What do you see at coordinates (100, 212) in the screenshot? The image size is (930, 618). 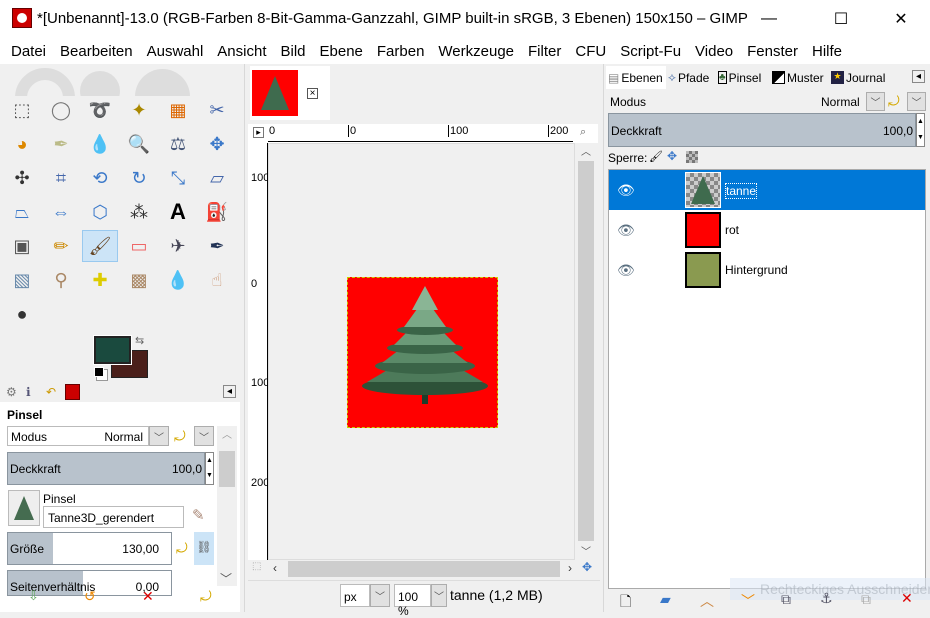 I see `tool-cage-icon: ⬡` at bounding box center [100, 212].